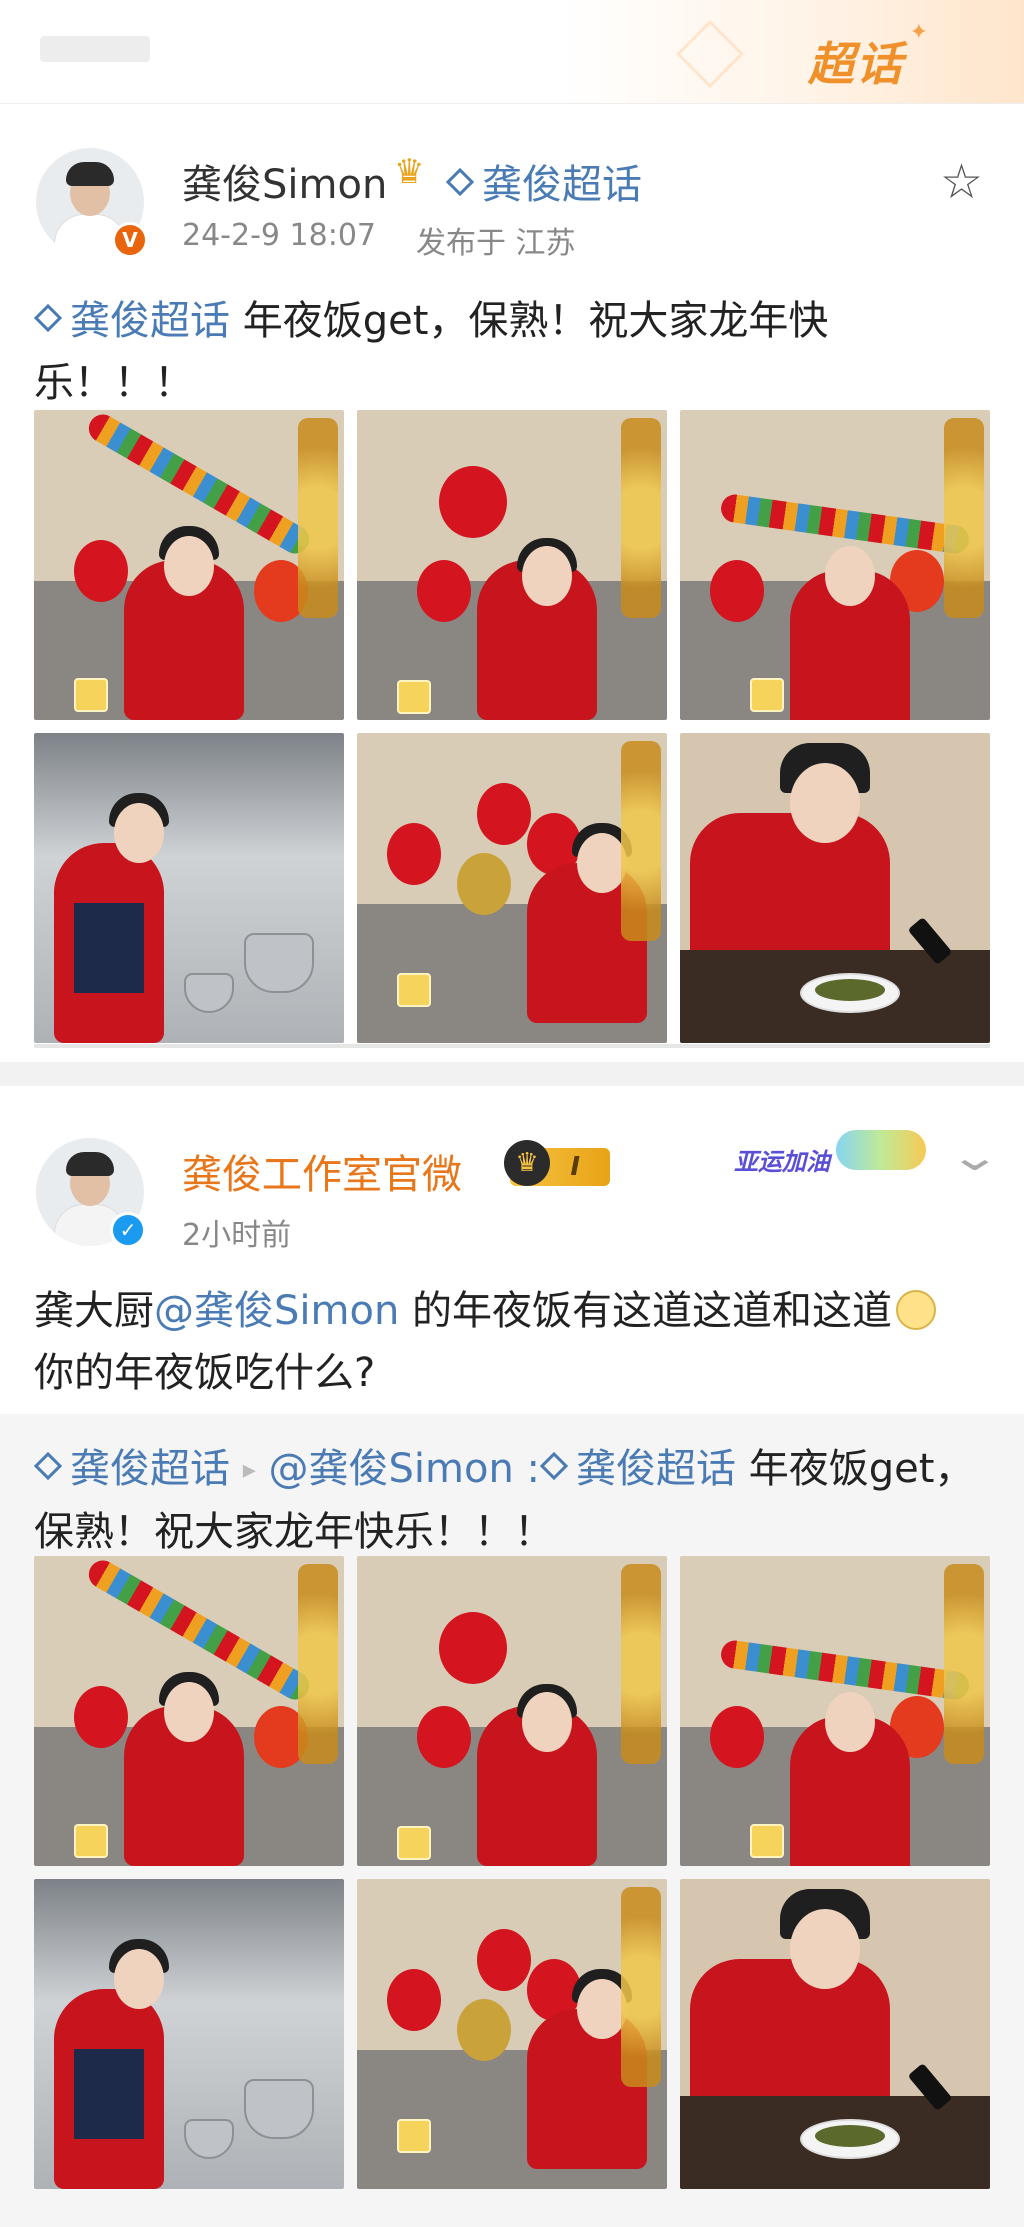 The image size is (1024, 2227). What do you see at coordinates (918, 32) in the screenshot?
I see `sparkle-icon: ✦` at bounding box center [918, 32].